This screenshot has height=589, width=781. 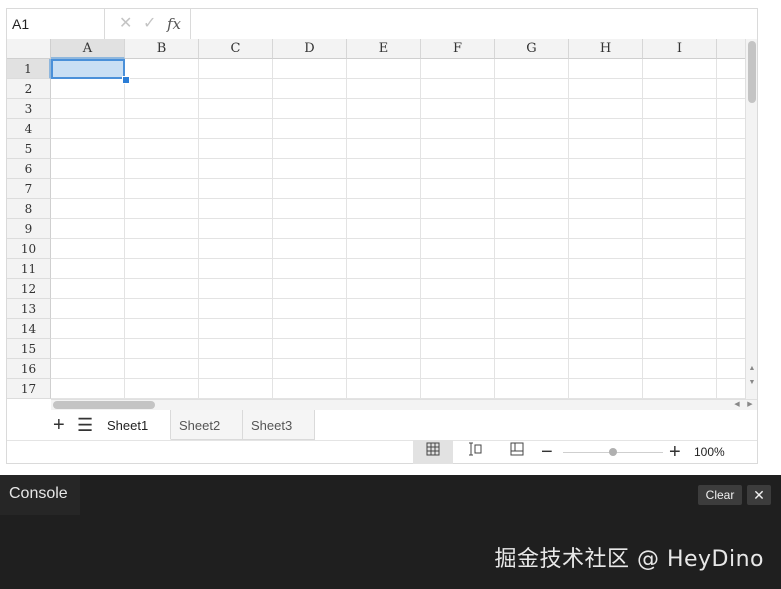 I want to click on close-icon: ✕, so click(x=759, y=495).